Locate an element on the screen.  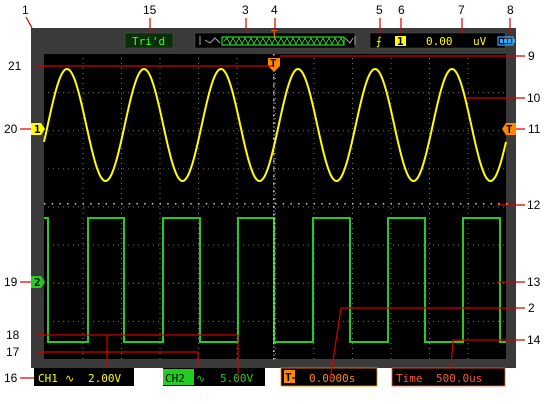
trigger-level-unit: uV is located at coordinates (480, 41).